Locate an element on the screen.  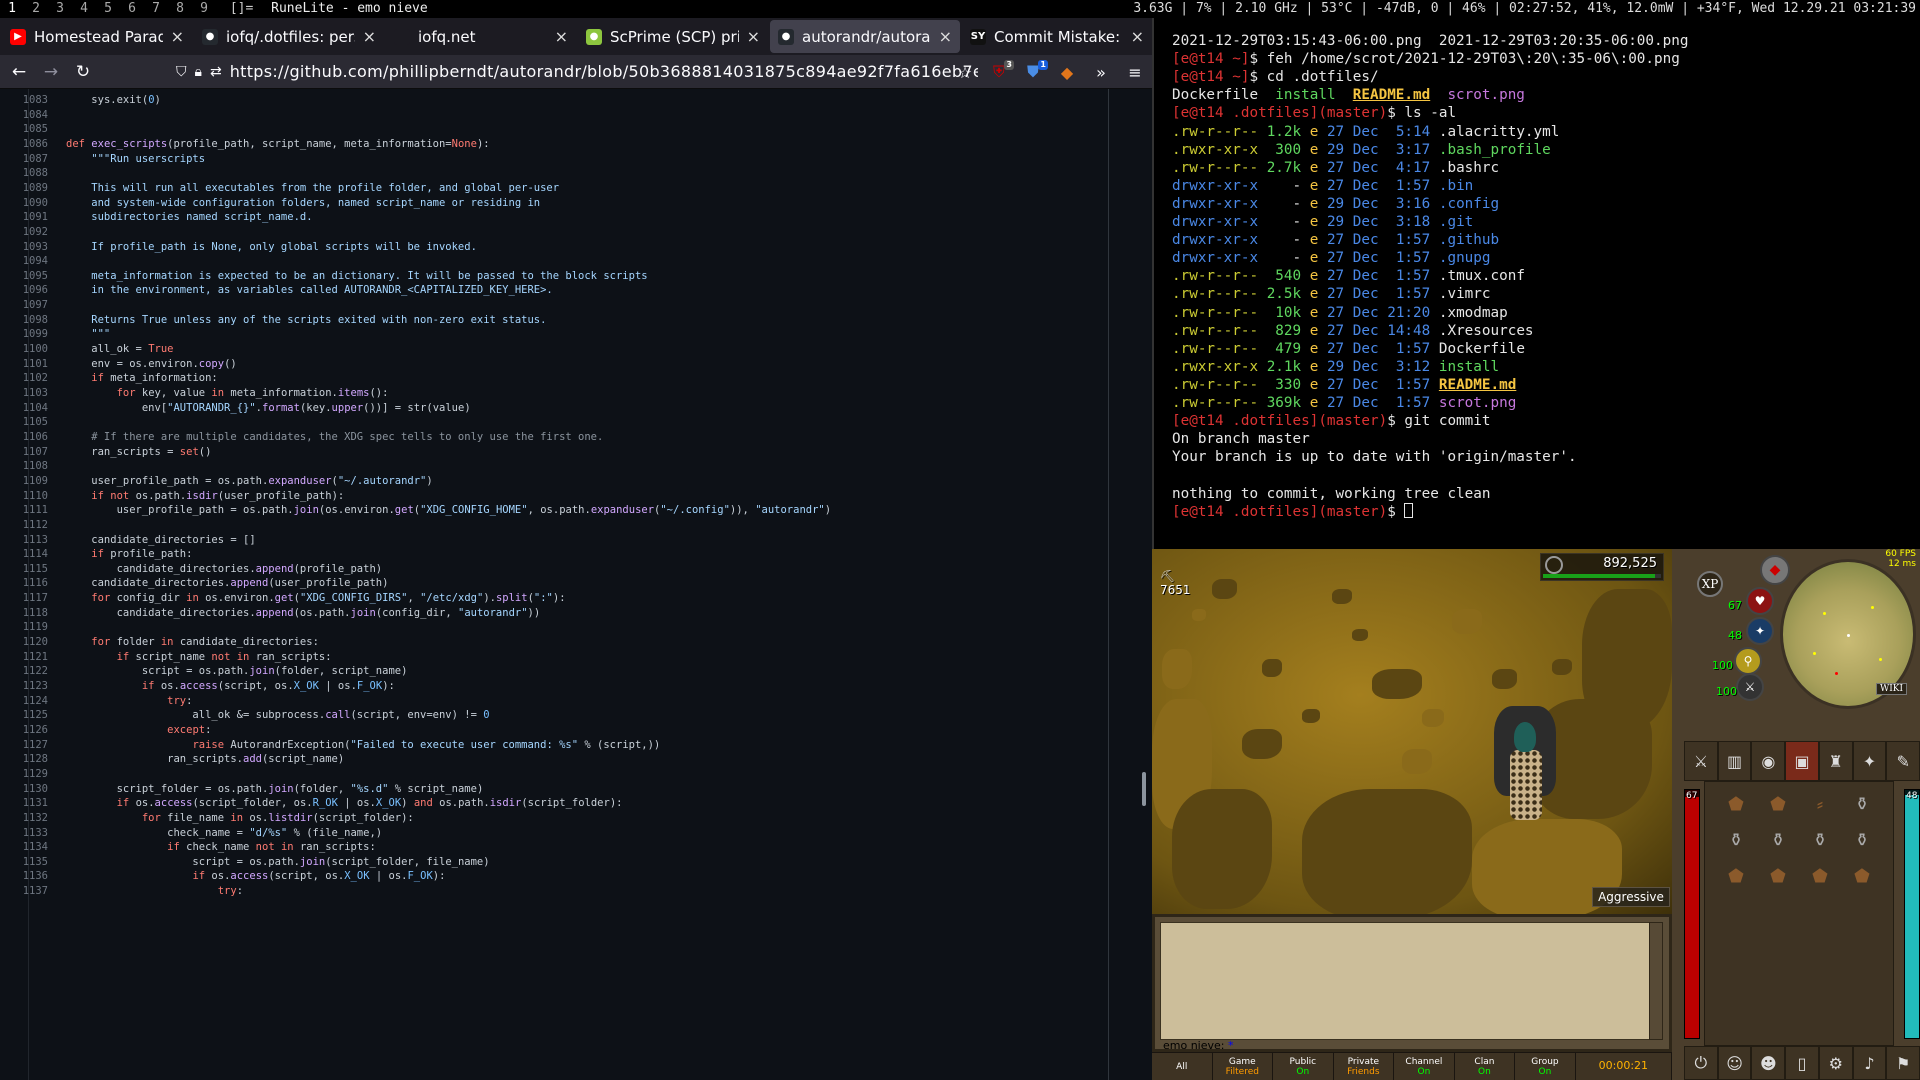
bitwarden-icon: ⛊ 1 is located at coordinates (1033, 71).